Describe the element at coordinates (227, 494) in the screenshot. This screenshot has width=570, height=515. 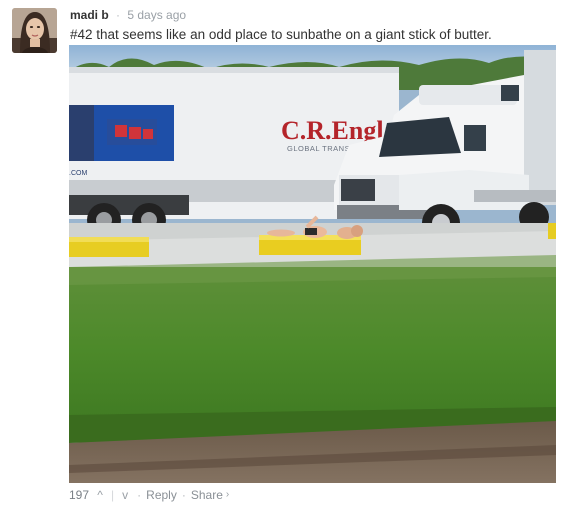
I see `share-chevron-icon: ›` at that location.